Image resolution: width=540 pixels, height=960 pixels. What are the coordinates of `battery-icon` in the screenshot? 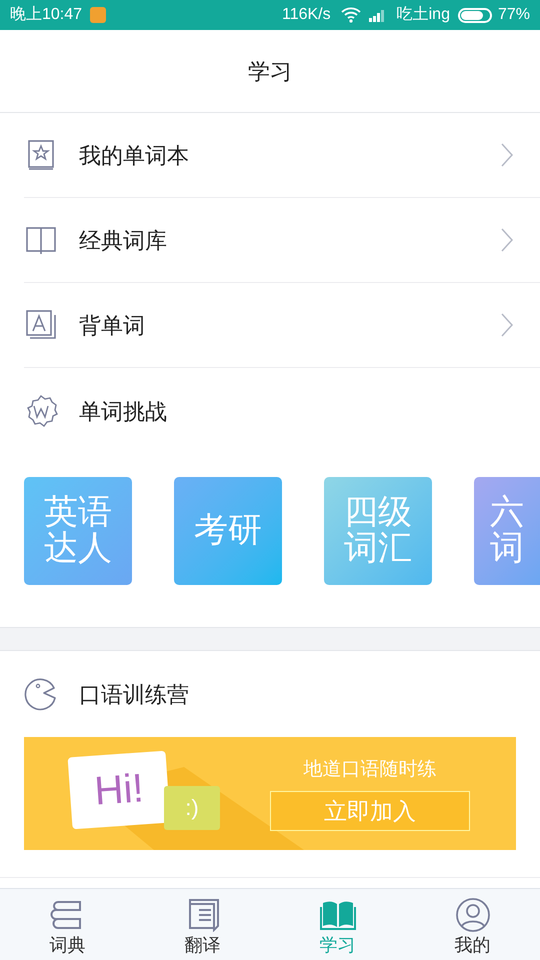 It's located at (475, 15).